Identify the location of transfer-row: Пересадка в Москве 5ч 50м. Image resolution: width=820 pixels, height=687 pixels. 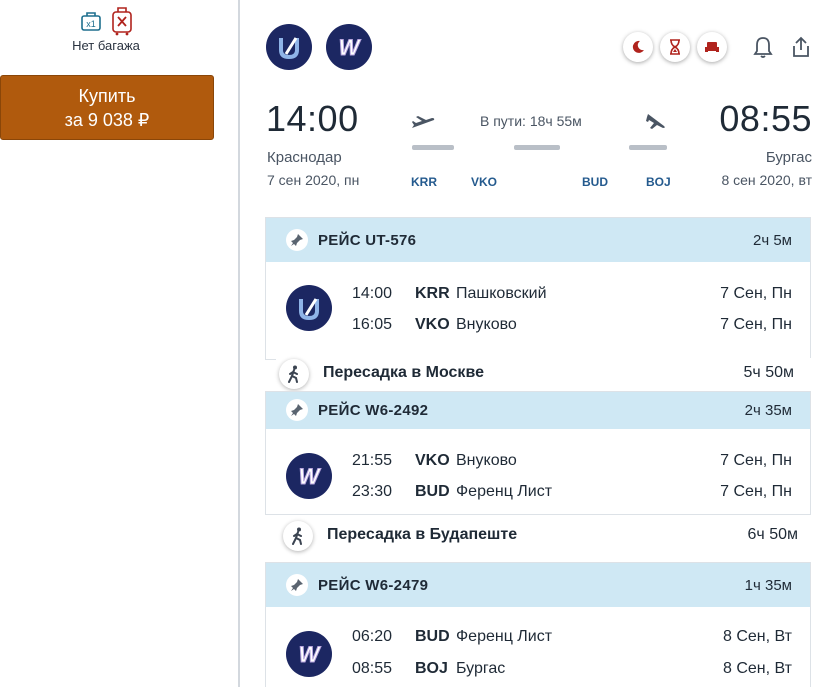
(546, 374).